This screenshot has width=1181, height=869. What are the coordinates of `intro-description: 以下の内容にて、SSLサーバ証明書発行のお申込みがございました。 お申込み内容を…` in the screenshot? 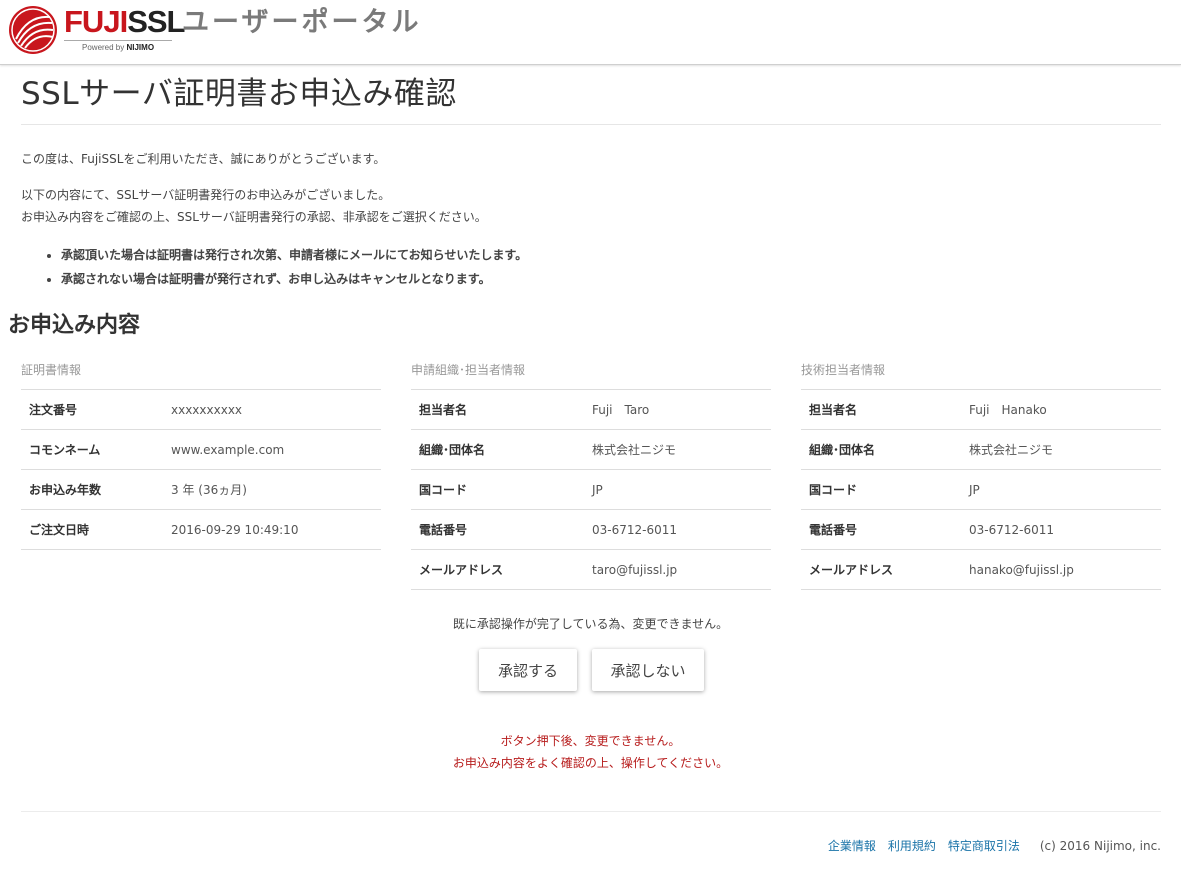 It's located at (254, 206).